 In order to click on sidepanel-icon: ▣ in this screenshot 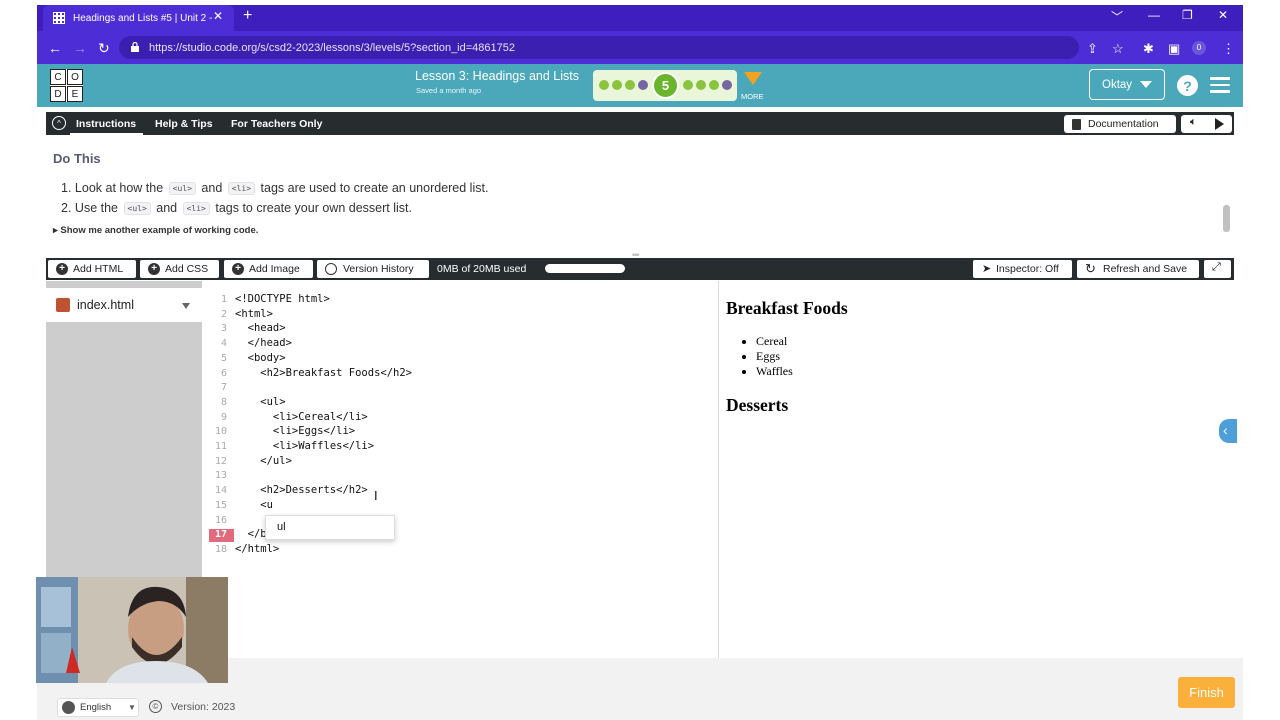, I will do `click(1174, 49)`.